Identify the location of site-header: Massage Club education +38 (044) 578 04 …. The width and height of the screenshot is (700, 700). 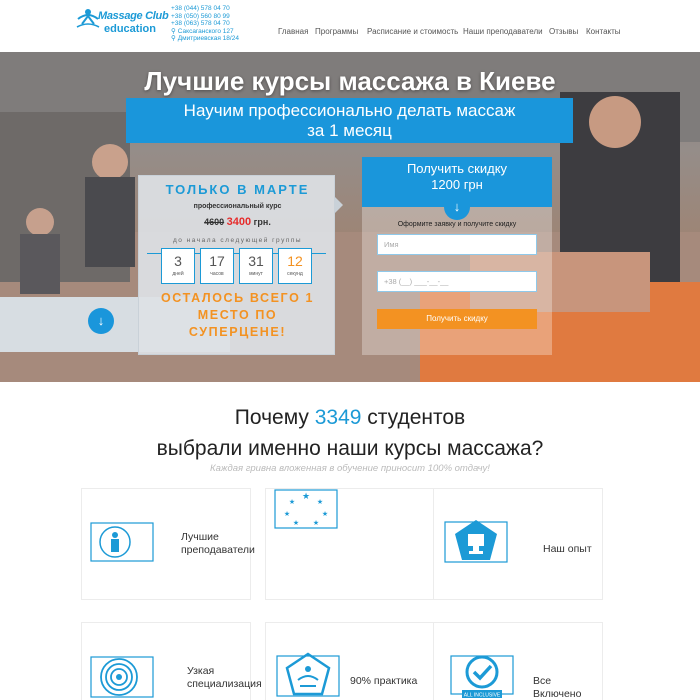
(350, 26).